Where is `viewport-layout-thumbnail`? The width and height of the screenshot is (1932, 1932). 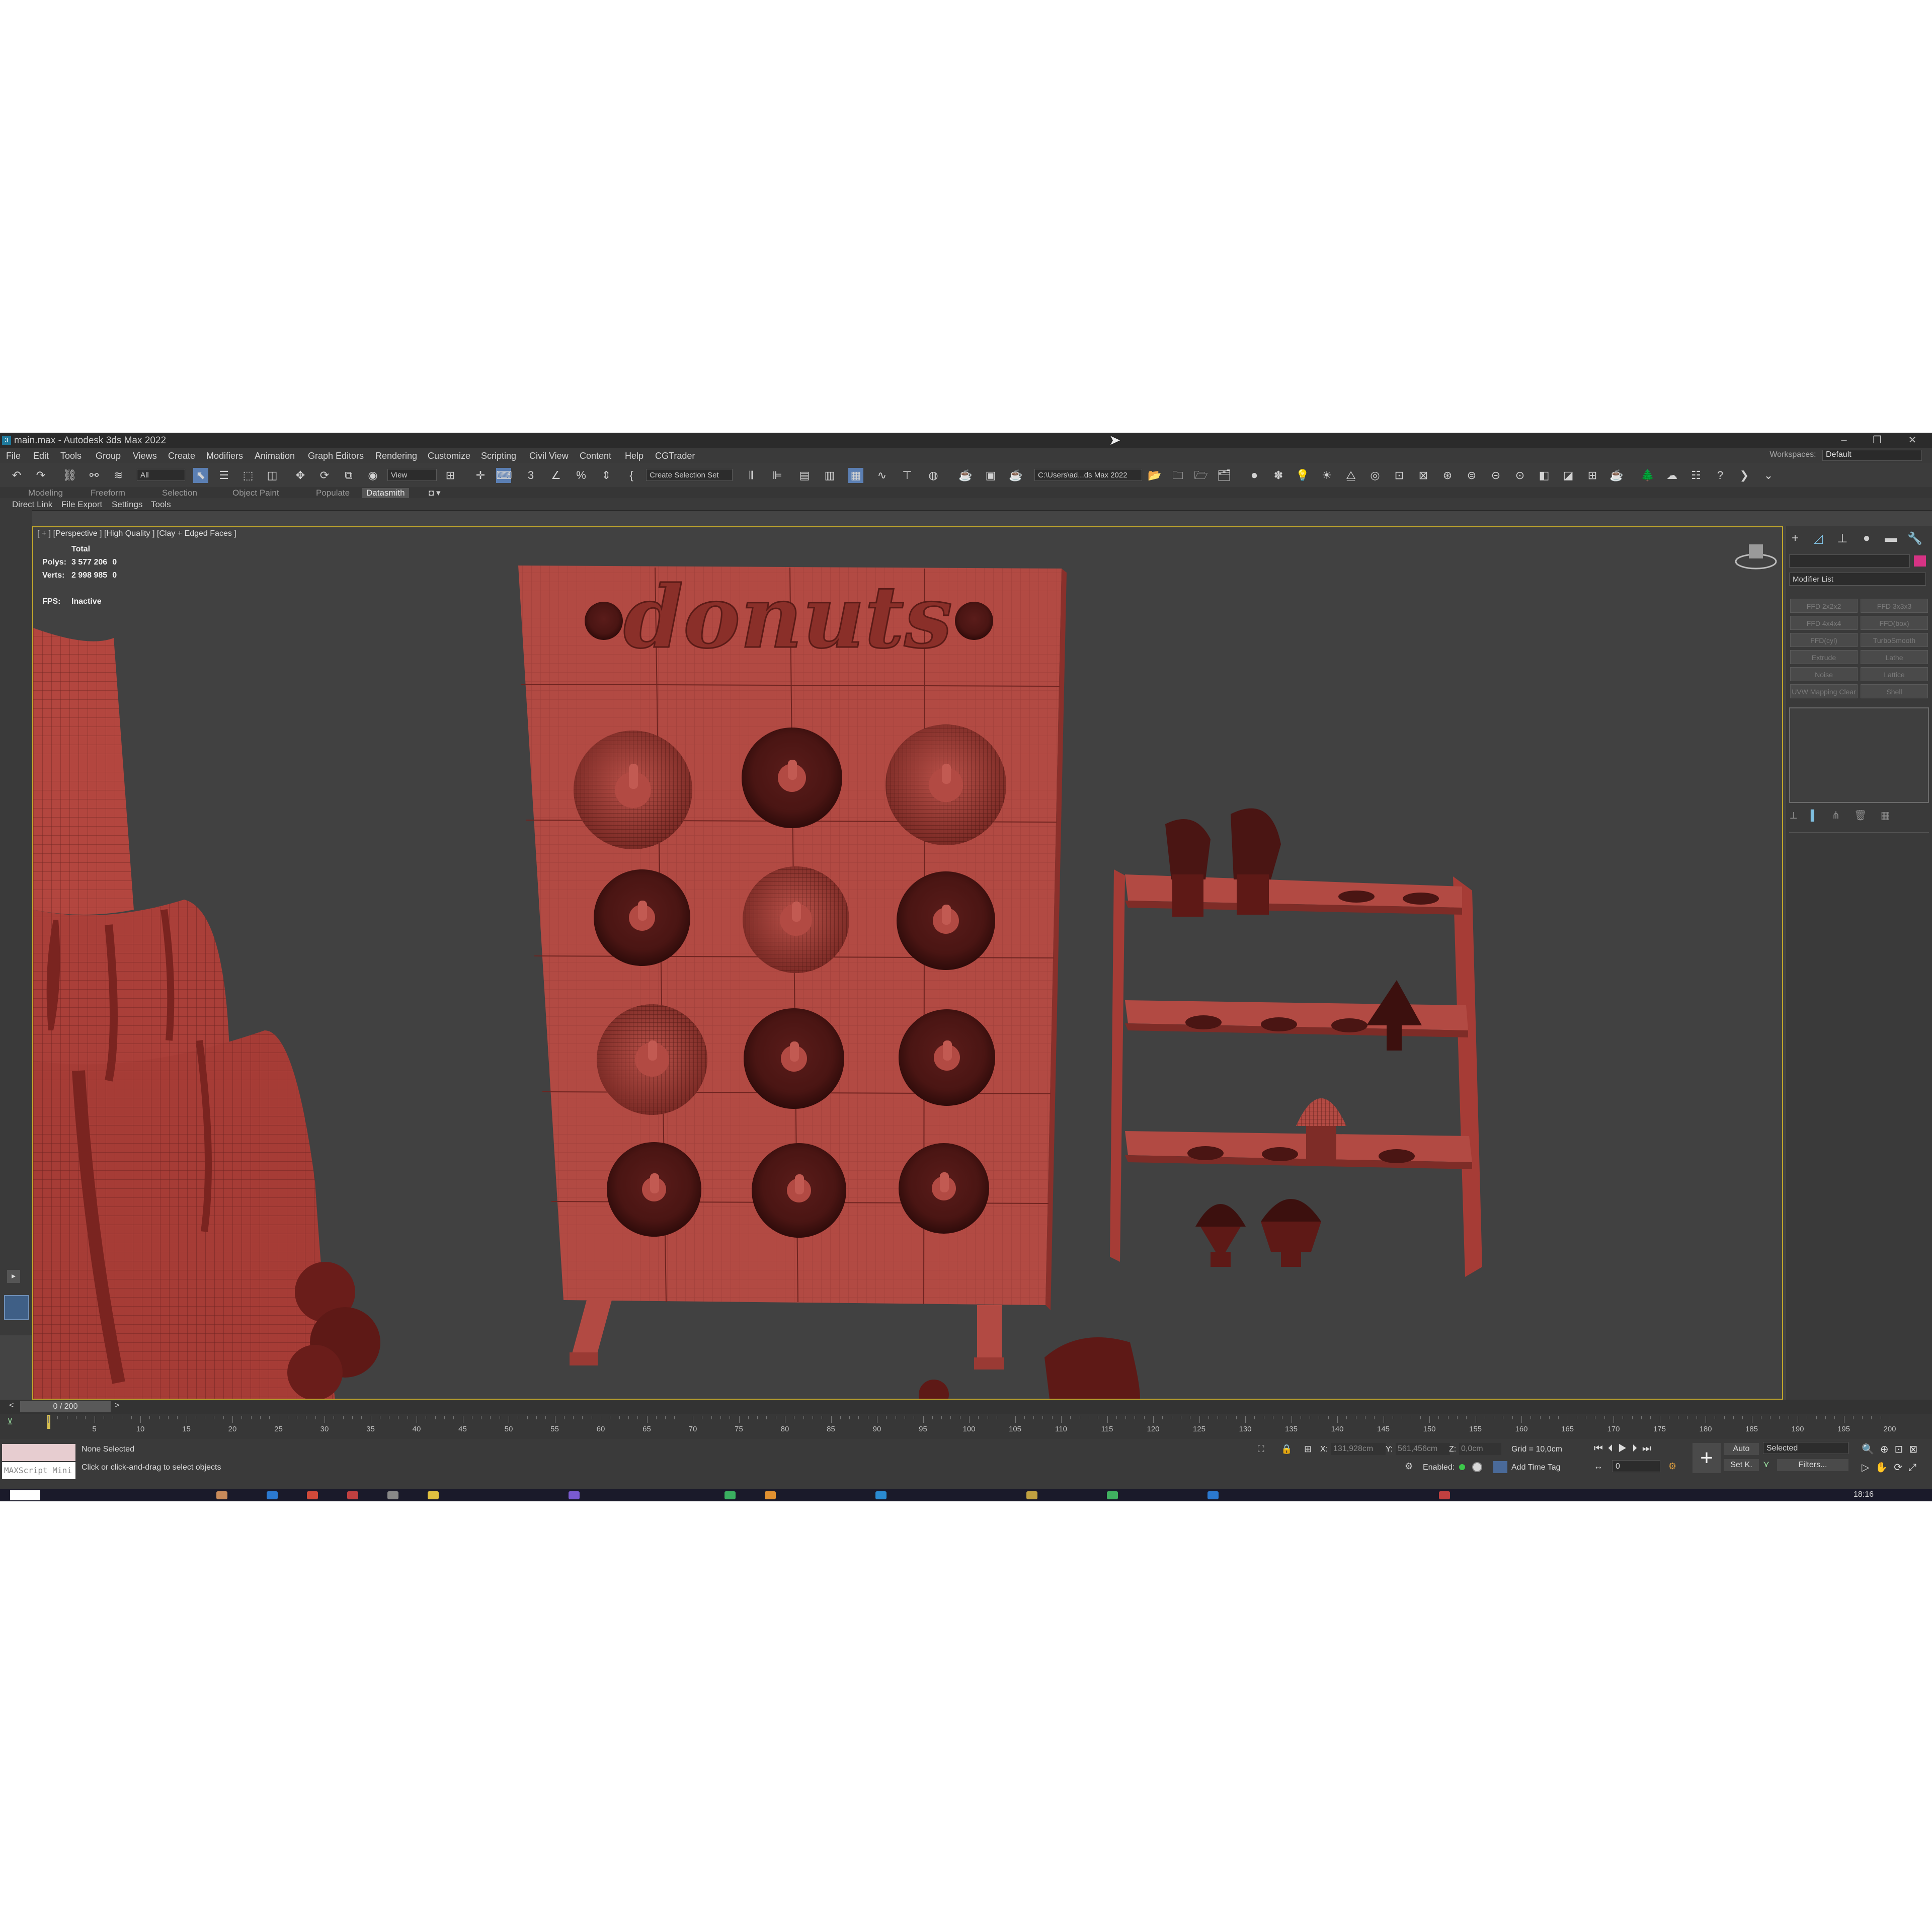
viewport-layout-thumbnail is located at coordinates (17, 1308).